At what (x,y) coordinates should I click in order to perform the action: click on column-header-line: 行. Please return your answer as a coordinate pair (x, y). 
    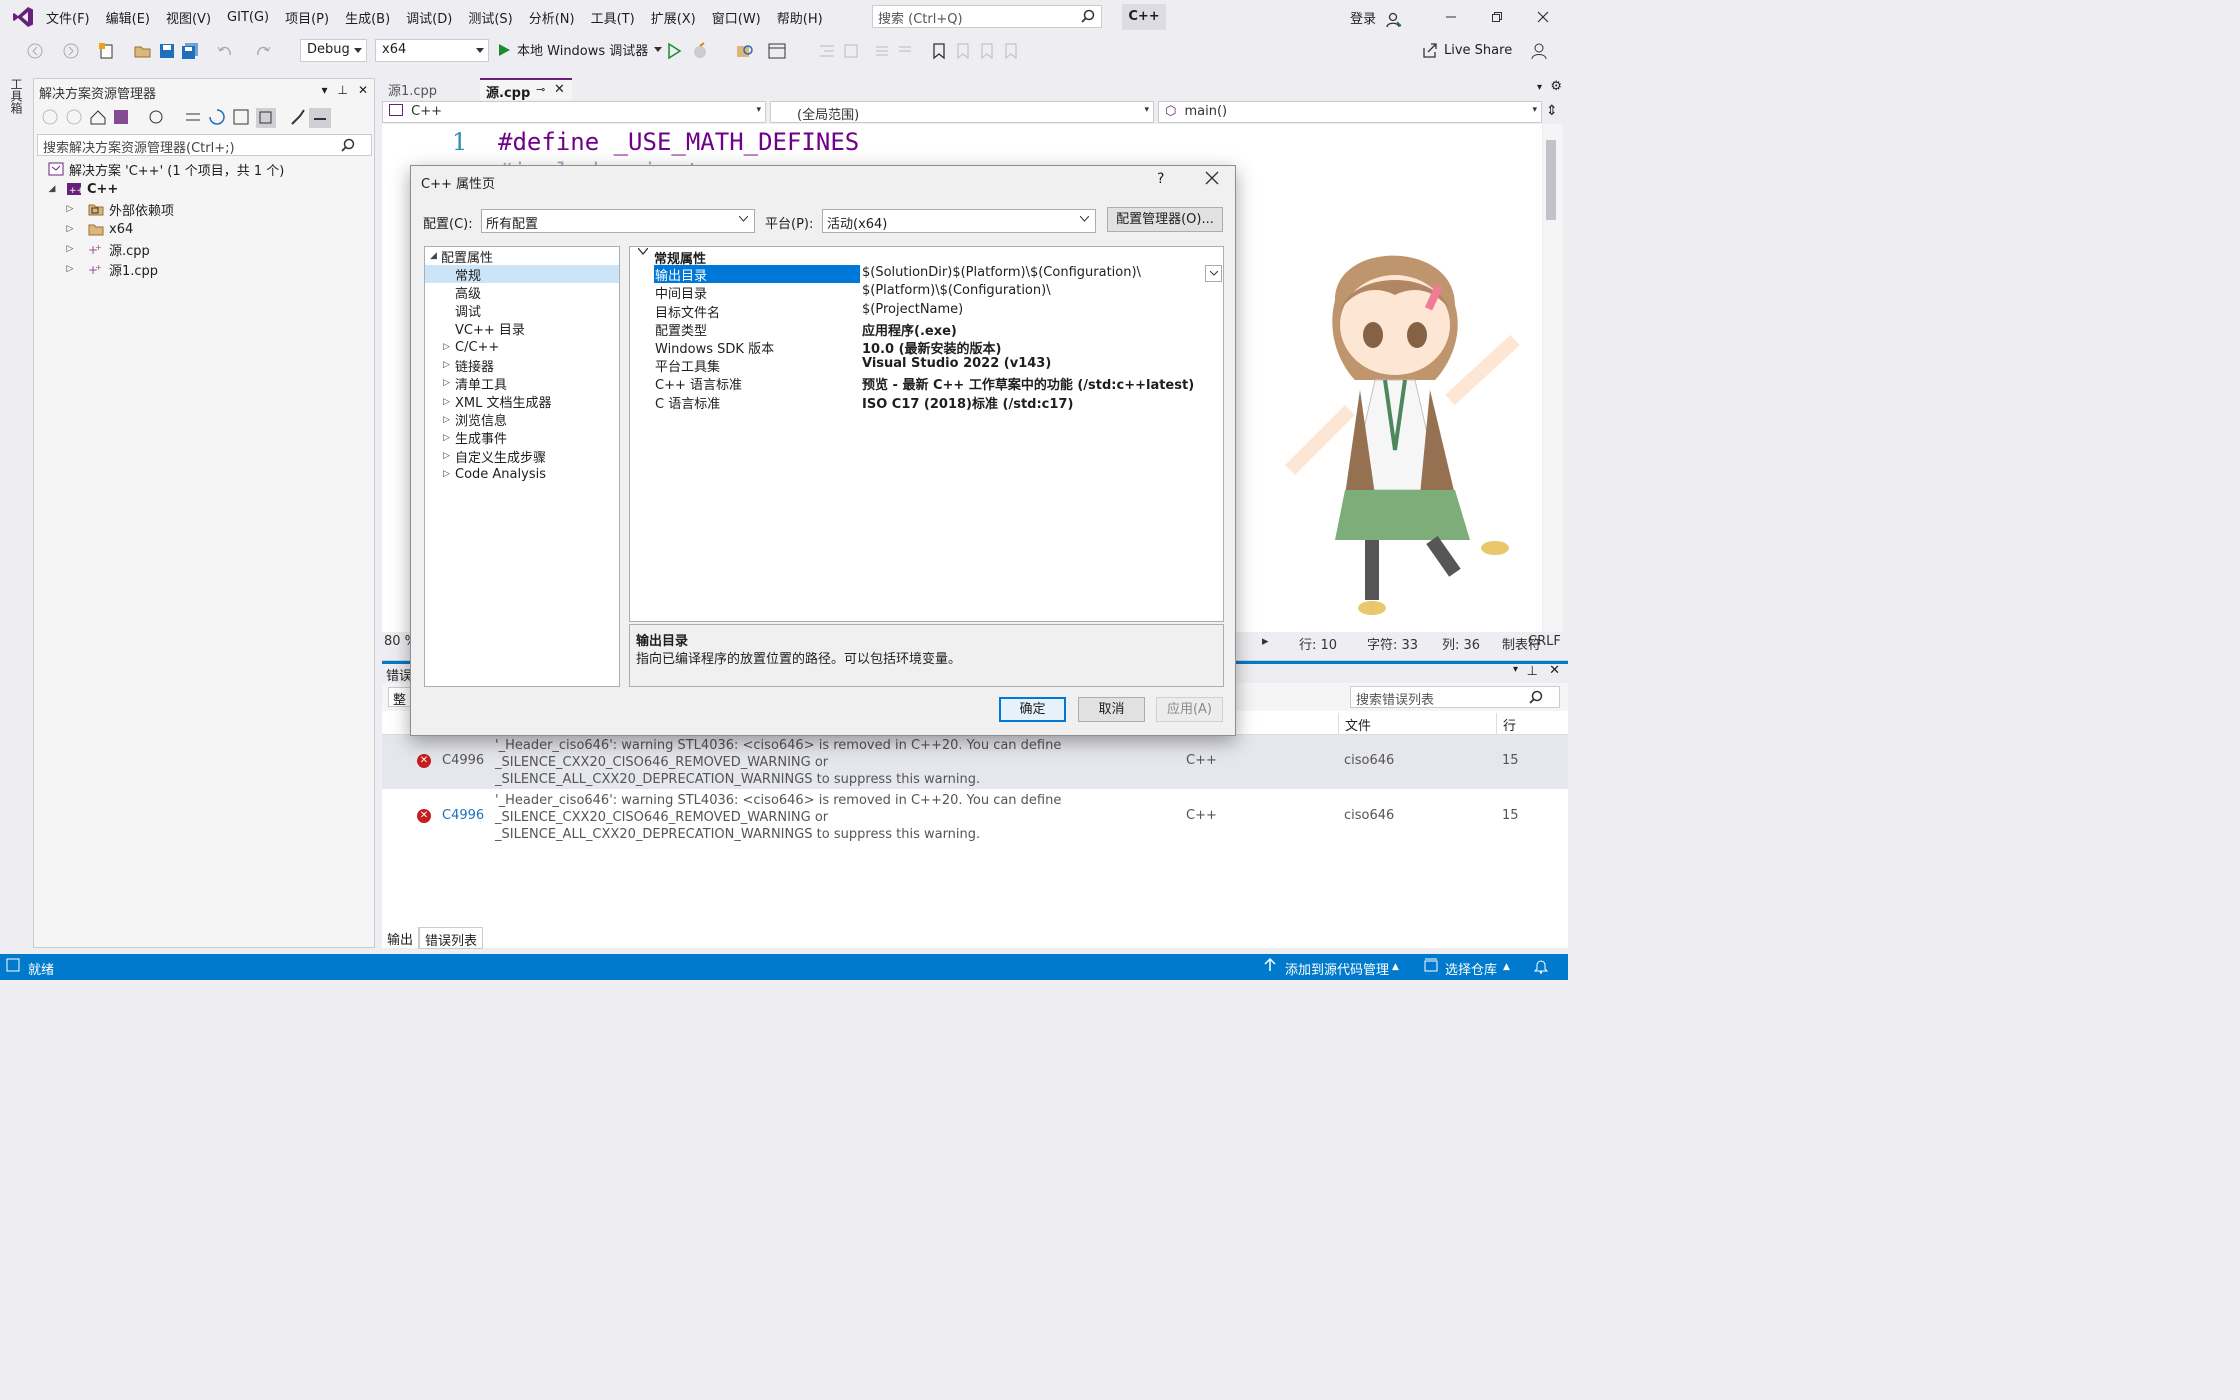
    Looking at the image, I should click on (1509, 724).